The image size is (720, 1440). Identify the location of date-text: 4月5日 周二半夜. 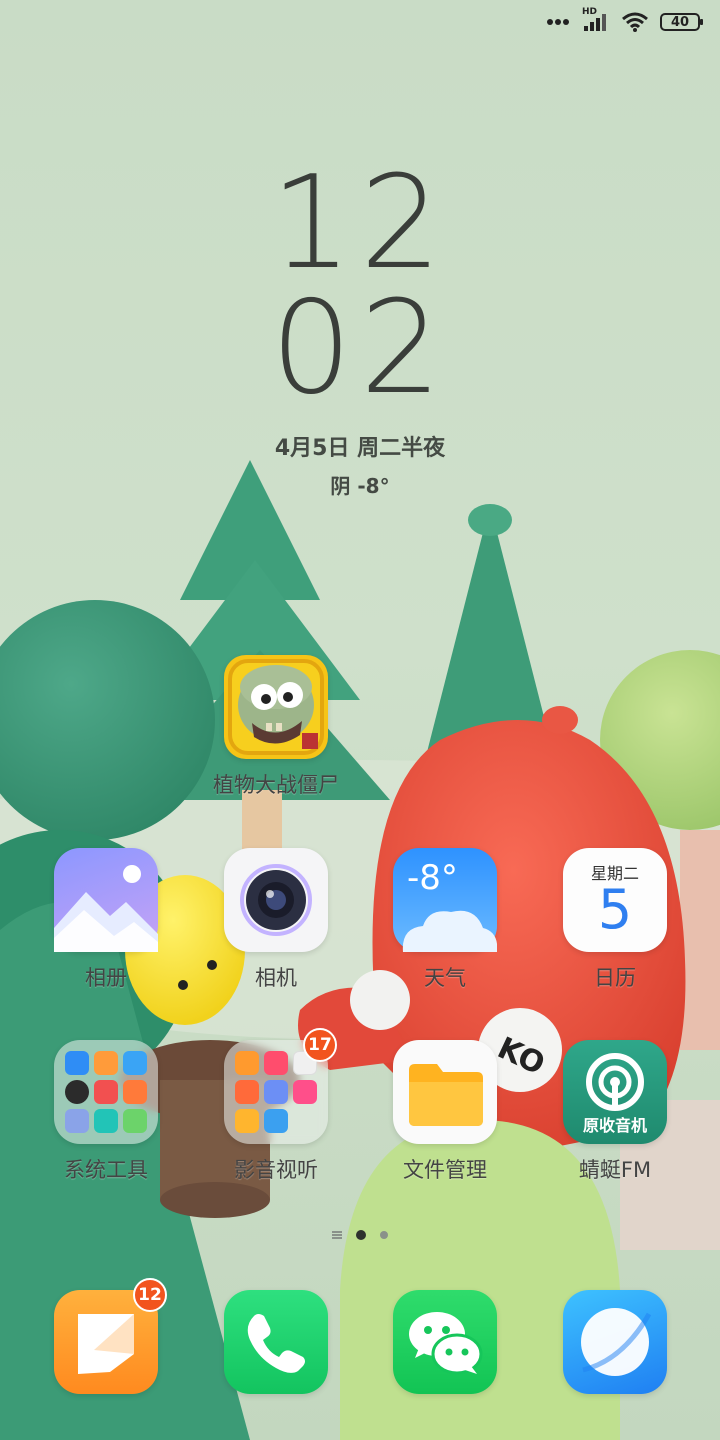
(360, 446).